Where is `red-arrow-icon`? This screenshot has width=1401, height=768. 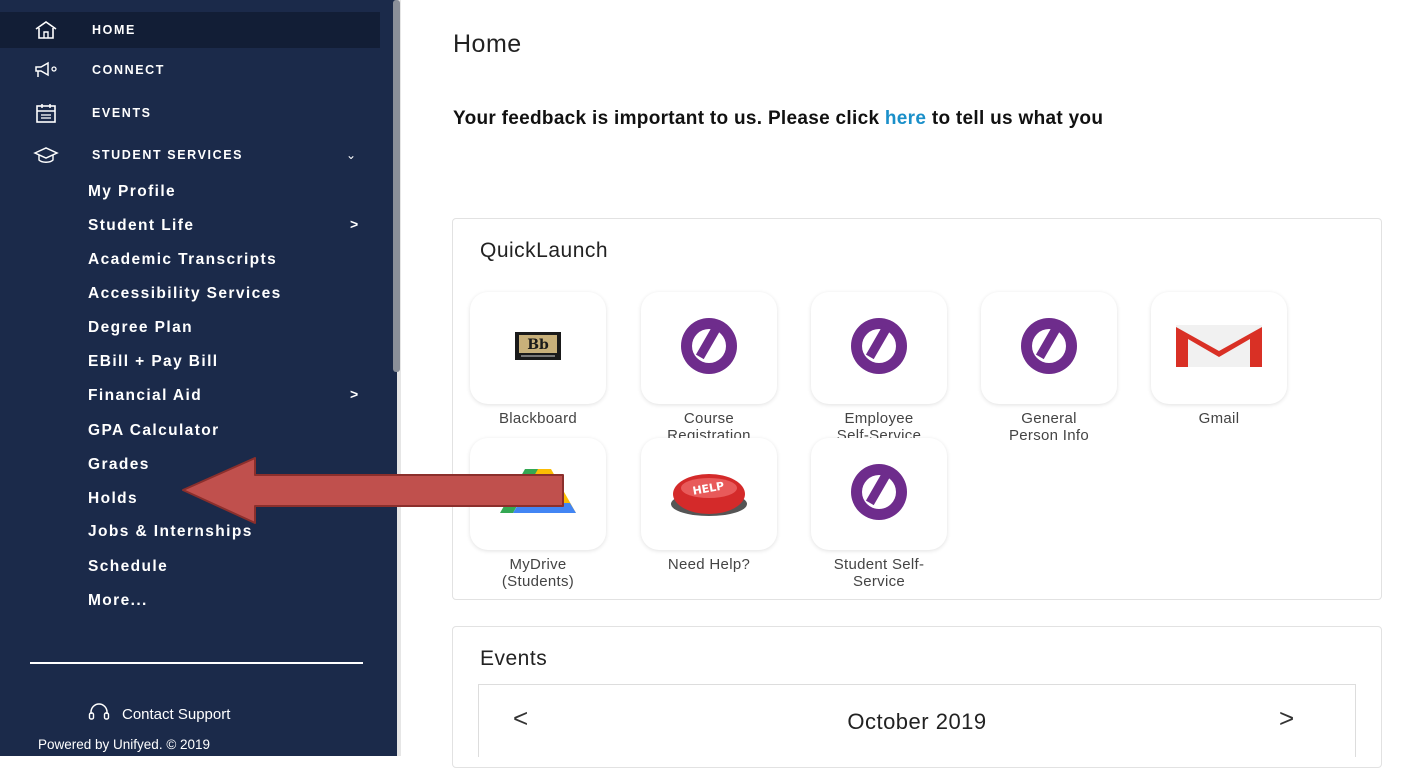 red-arrow-icon is located at coordinates (373, 490).